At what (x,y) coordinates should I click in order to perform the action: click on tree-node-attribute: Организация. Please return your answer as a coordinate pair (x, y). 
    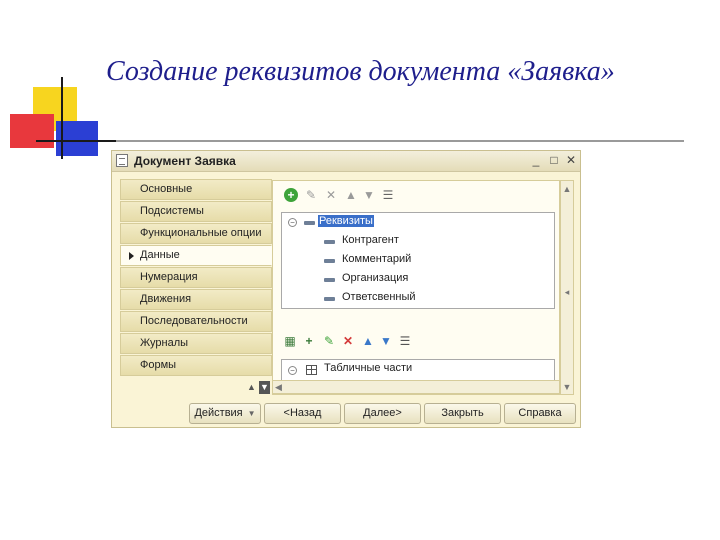
    Looking at the image, I should click on (375, 278).